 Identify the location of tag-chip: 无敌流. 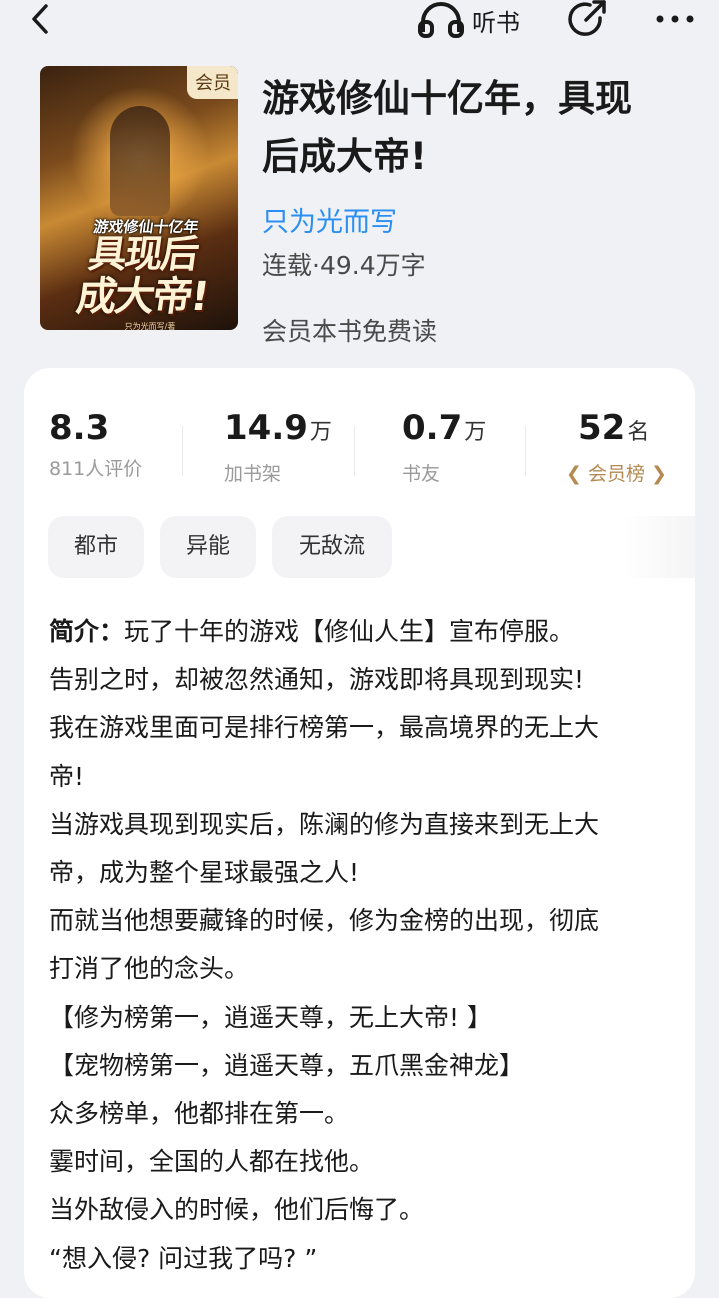
(332, 547).